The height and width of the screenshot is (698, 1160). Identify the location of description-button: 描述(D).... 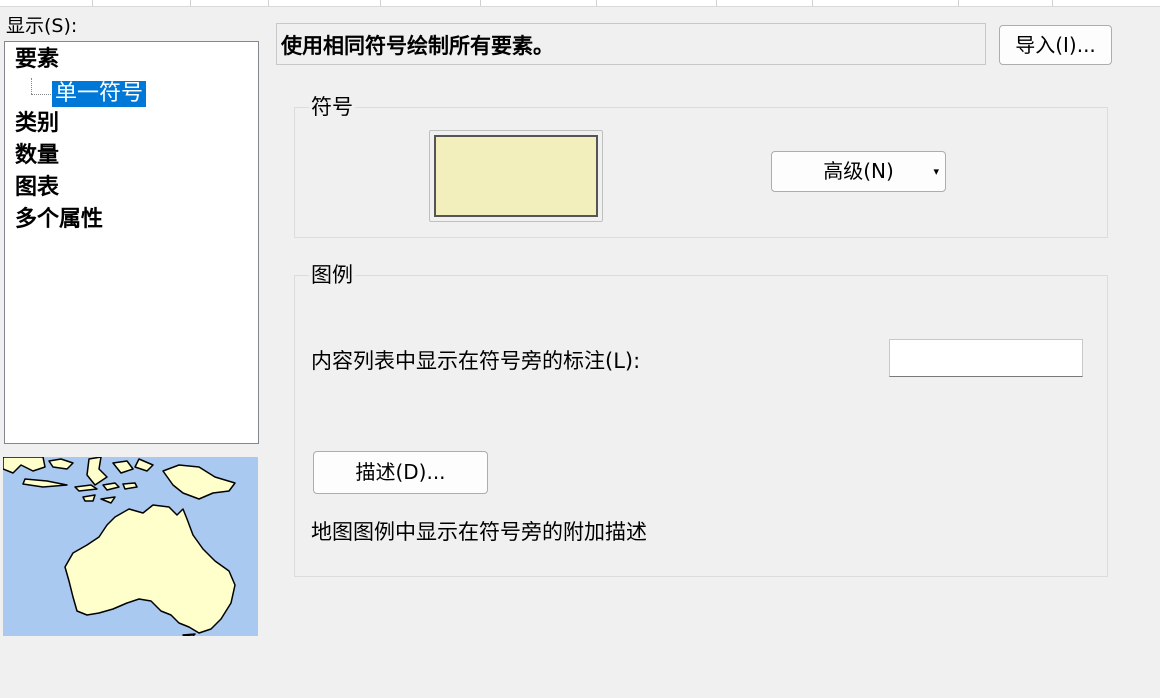
(400, 472).